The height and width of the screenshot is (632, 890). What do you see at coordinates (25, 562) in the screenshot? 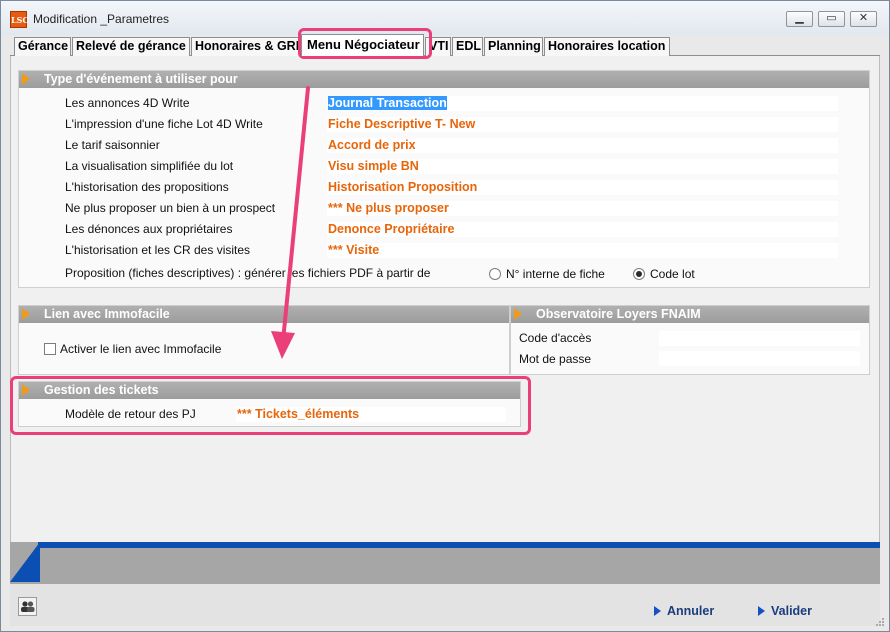
I see `footer-accent-triangle` at bounding box center [25, 562].